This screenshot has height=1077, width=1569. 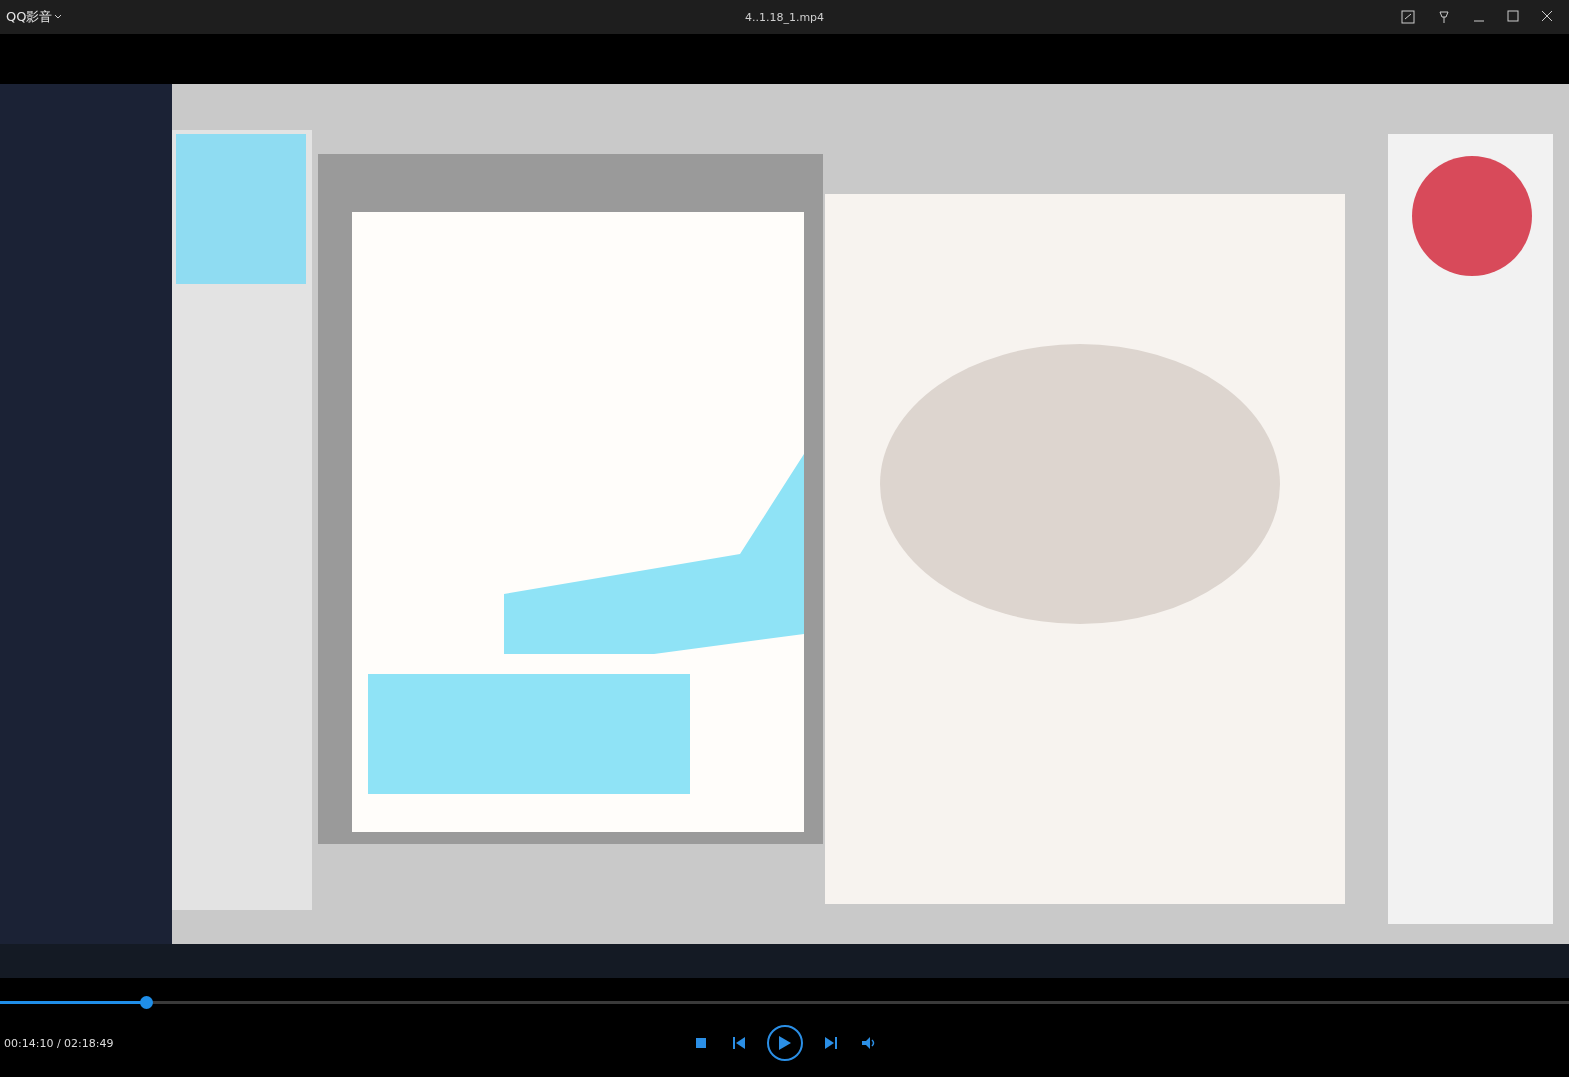 I want to click on chevron-down-icon, so click(x=58, y=17).